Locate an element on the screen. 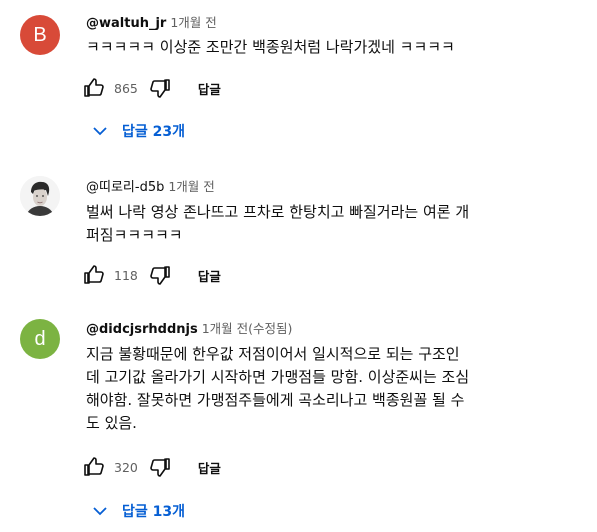 This screenshot has height=532, width=597. comment-actions: 118 답글 is located at coordinates (150, 275).